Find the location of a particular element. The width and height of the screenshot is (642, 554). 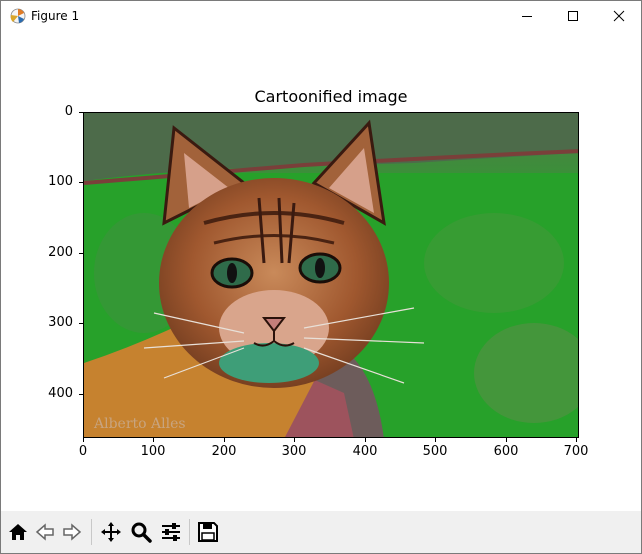

y-tick-label: 100 is located at coordinates (60, 181).